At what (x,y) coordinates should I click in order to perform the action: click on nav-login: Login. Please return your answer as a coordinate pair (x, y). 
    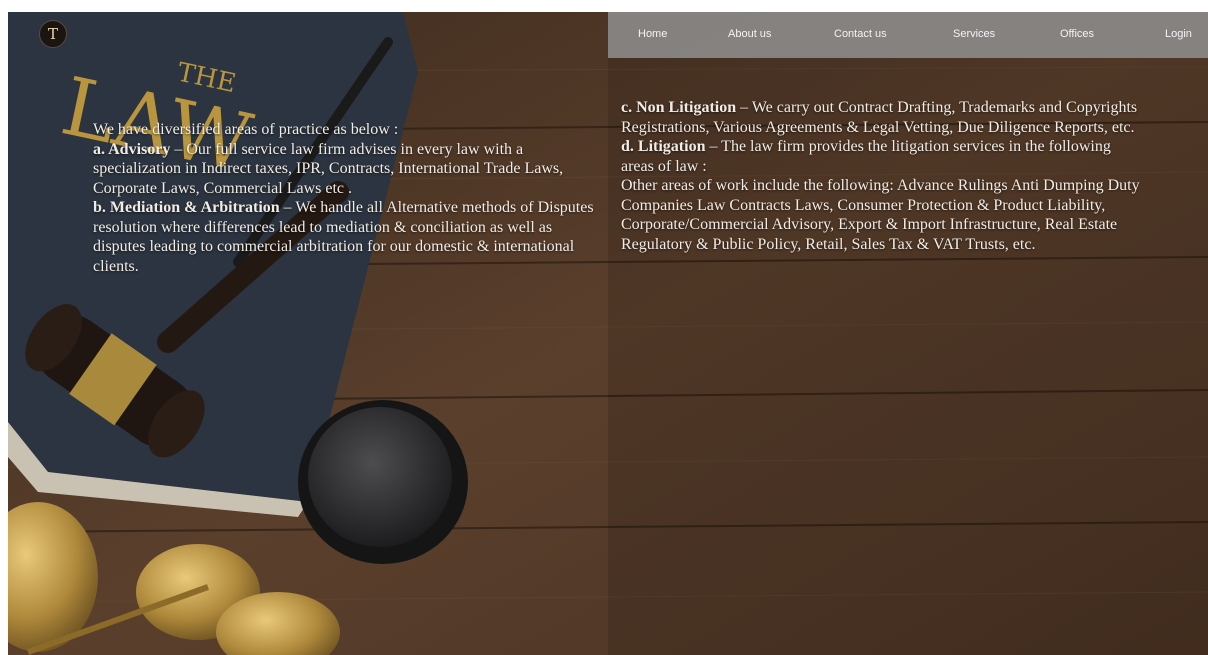
    Looking at the image, I should click on (1178, 34).